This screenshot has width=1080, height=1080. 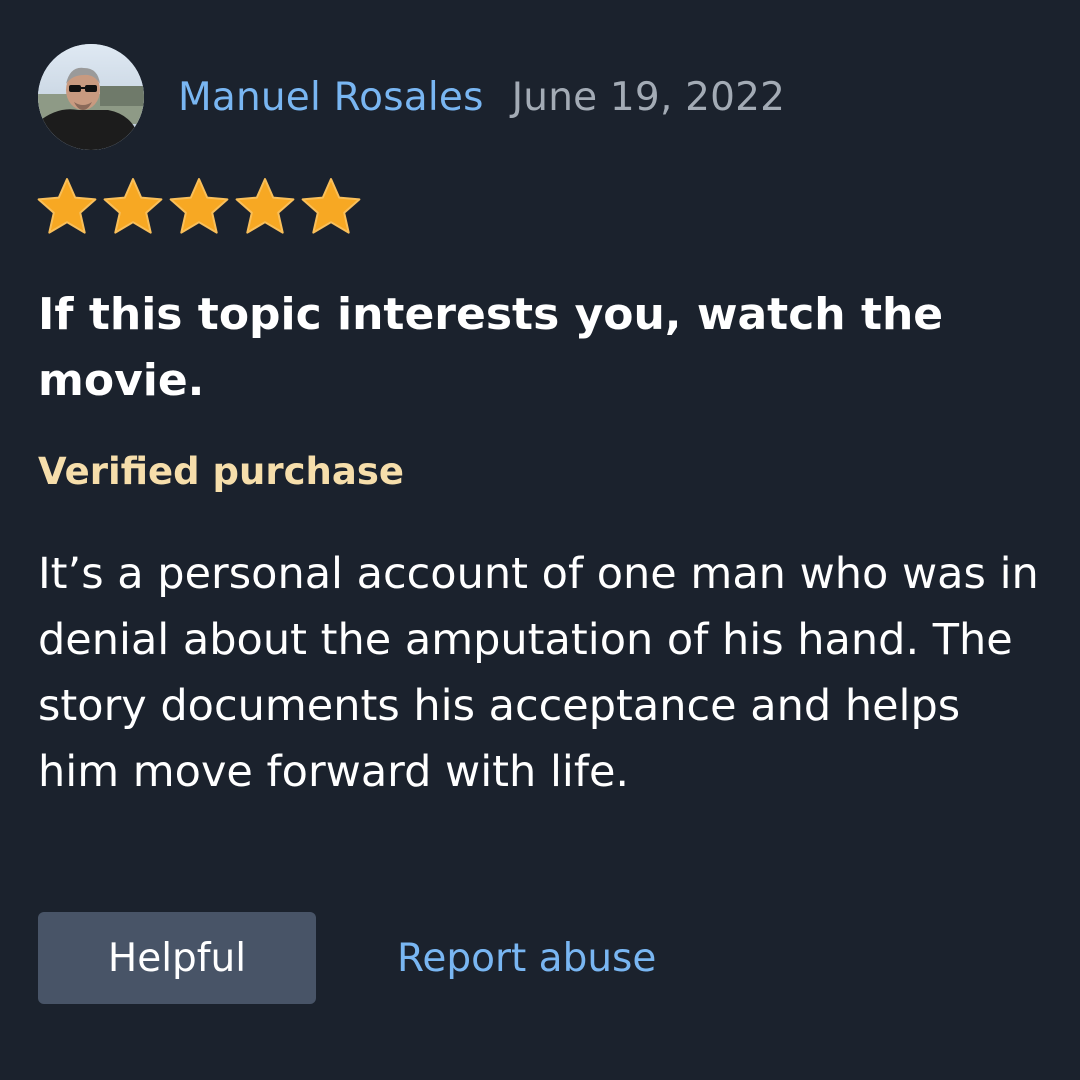 What do you see at coordinates (648, 97) in the screenshot?
I see `review-date: June 19, 2022` at bounding box center [648, 97].